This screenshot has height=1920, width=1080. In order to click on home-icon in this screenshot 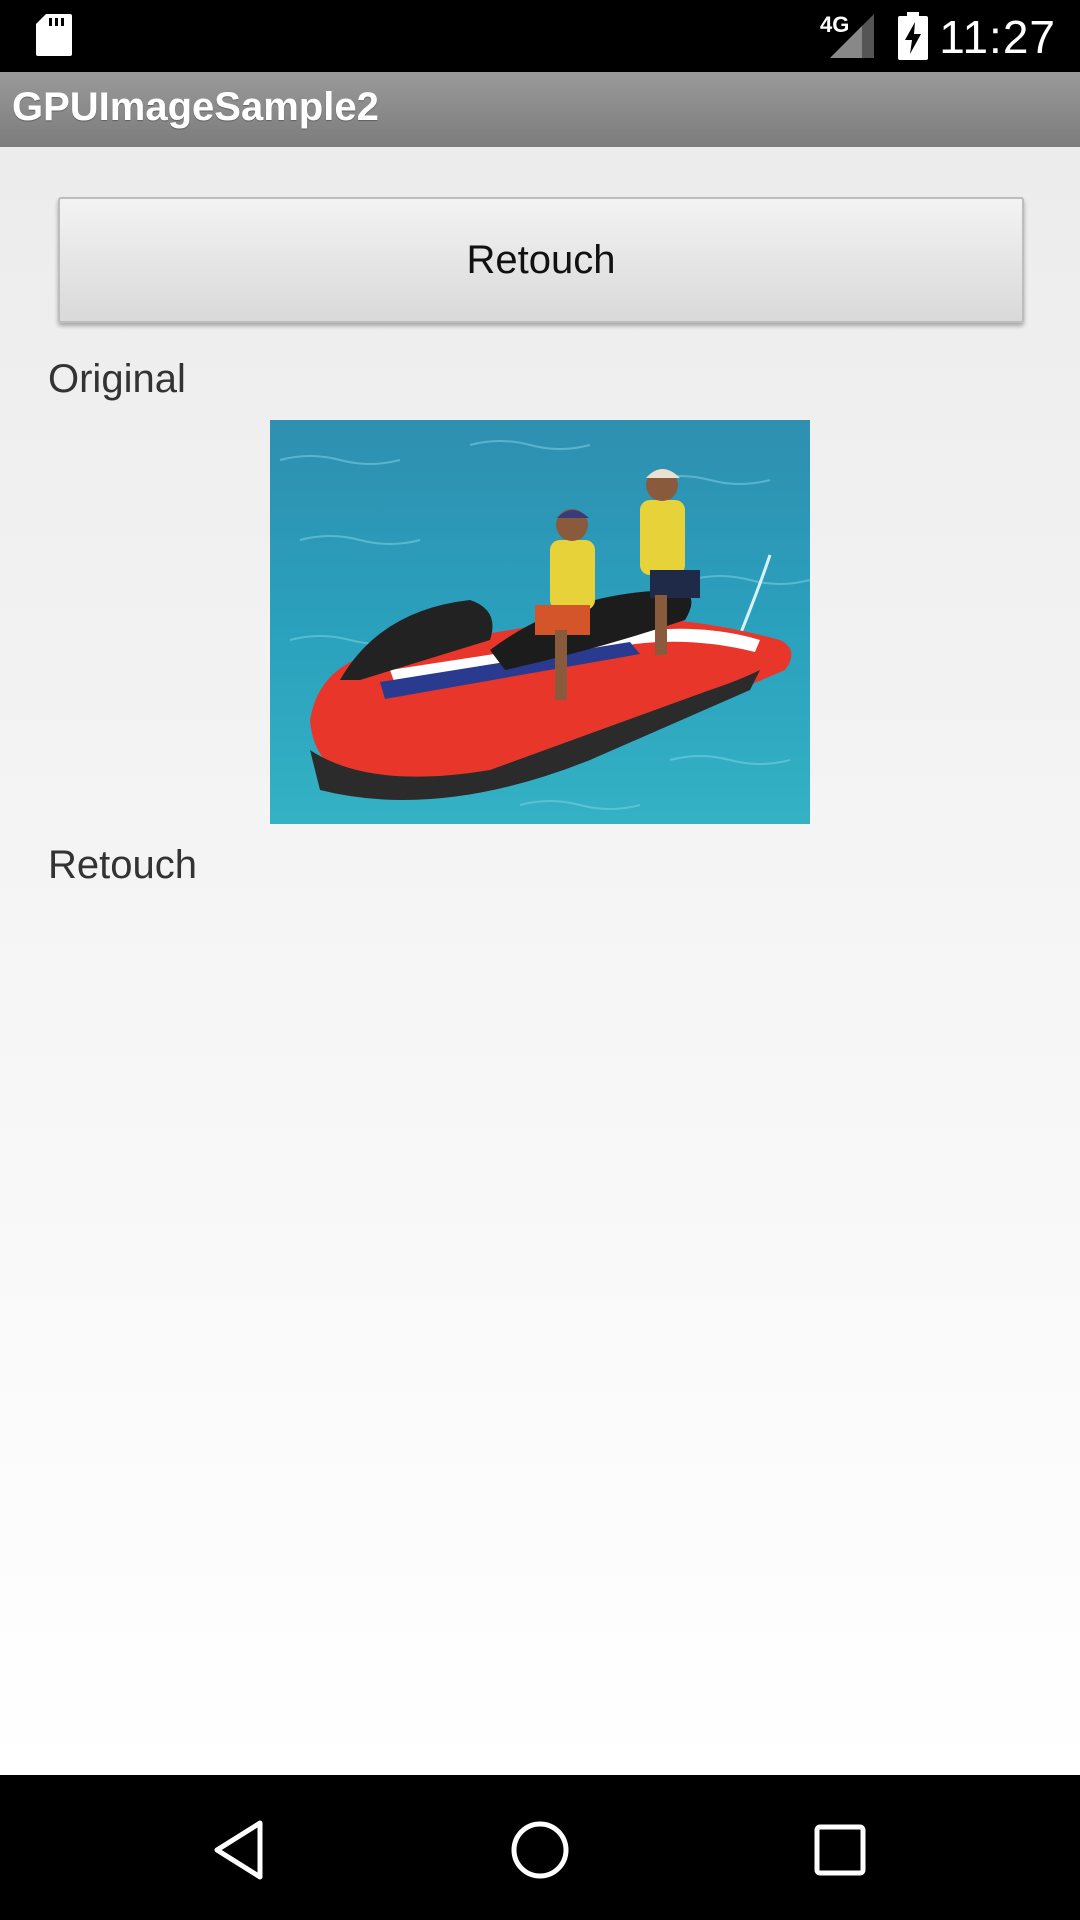, I will do `click(540, 1850)`.